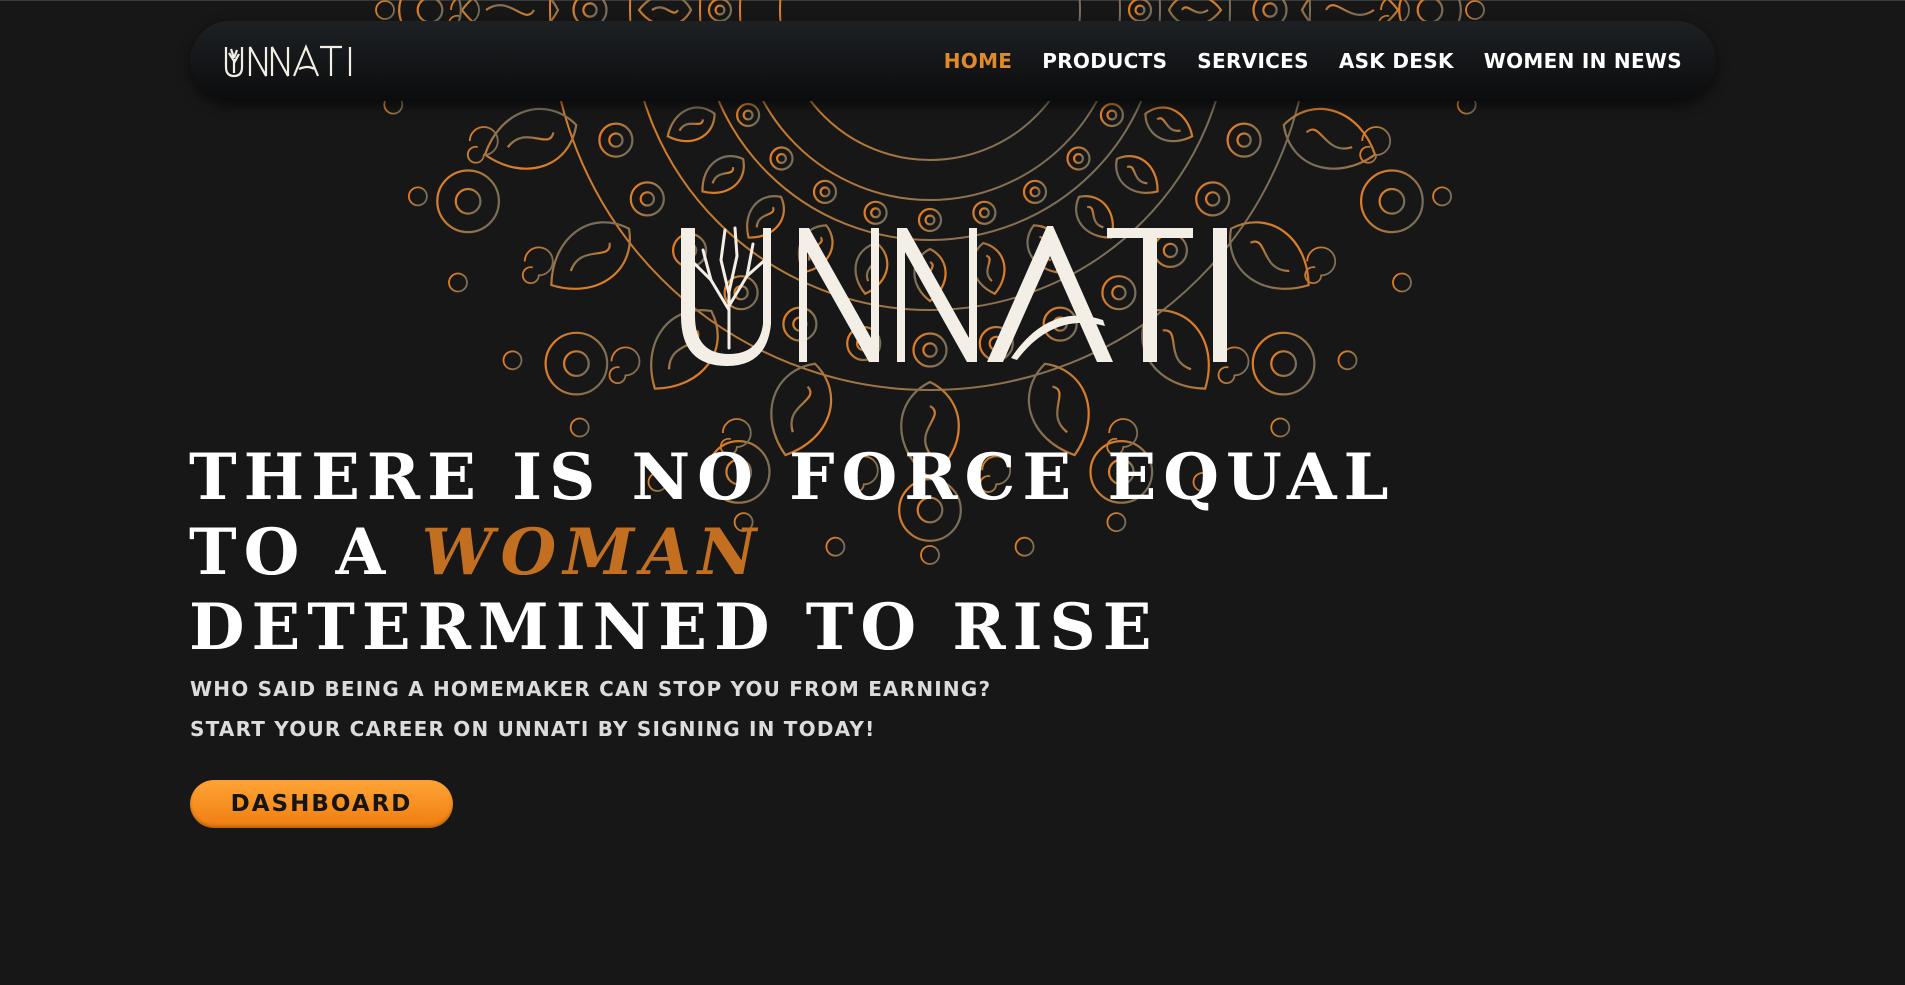 This screenshot has height=985, width=1905. I want to click on headline-line-2-prefix: TO A, so click(305, 552).